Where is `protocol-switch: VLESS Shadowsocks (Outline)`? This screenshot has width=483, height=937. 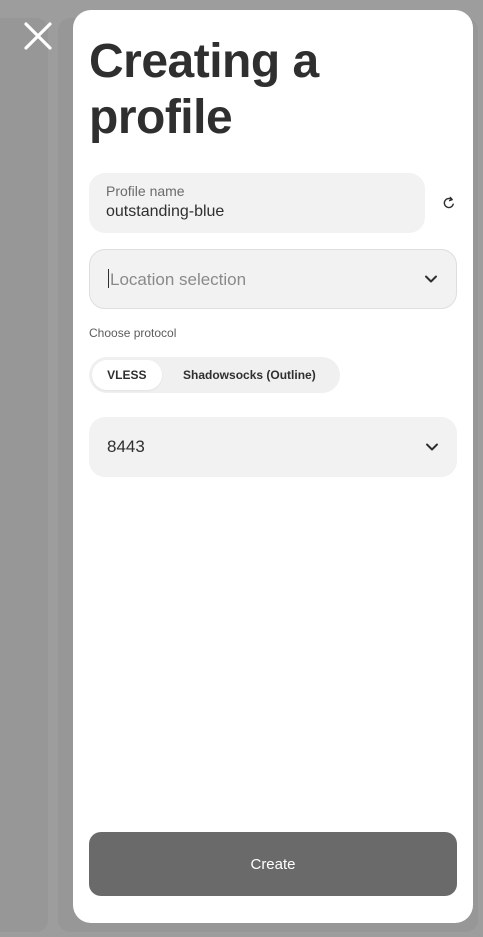 protocol-switch: VLESS Shadowsocks (Outline) is located at coordinates (214, 375).